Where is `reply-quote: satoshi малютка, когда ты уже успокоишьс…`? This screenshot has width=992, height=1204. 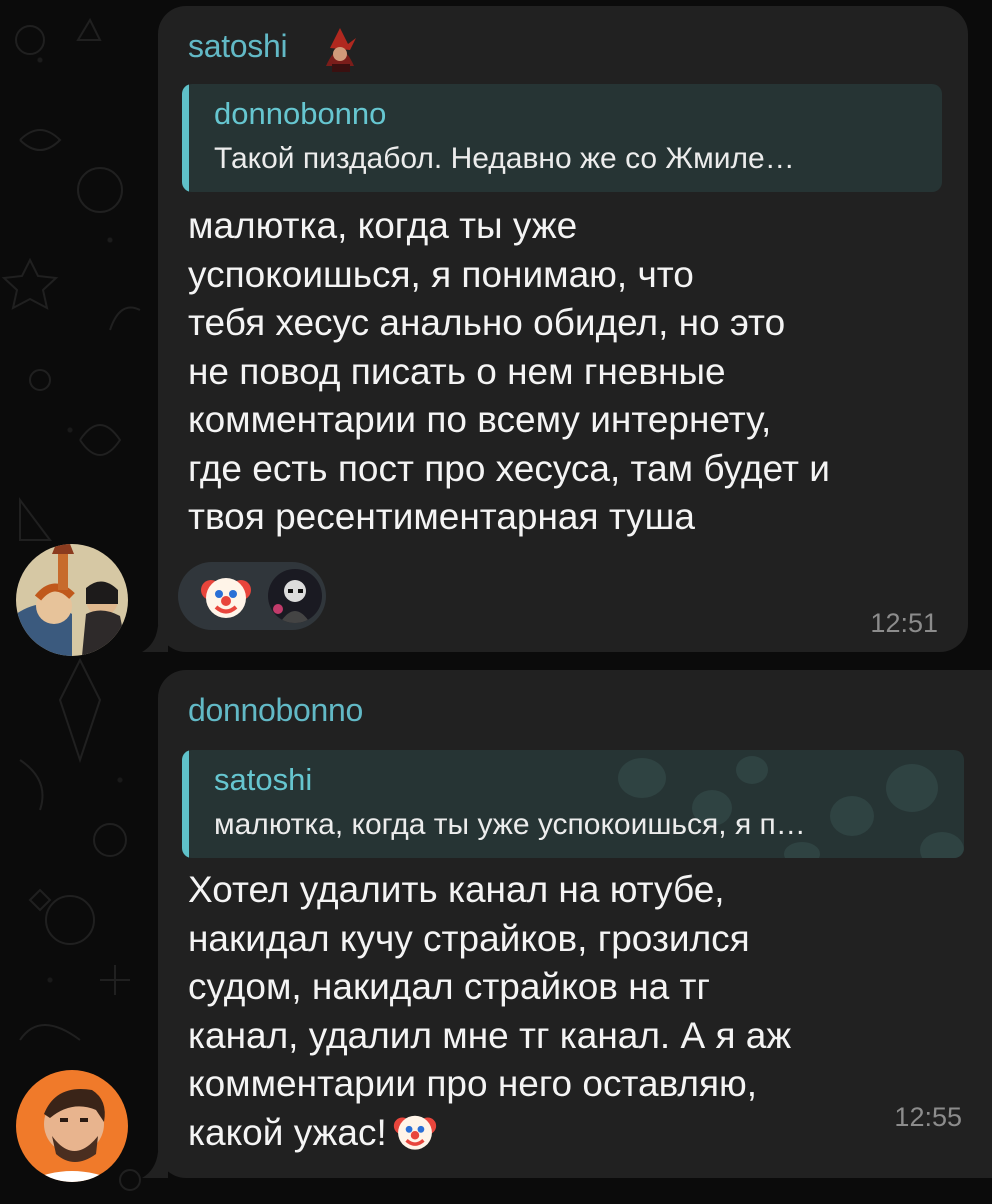 reply-quote: satoshi малютка, когда ты уже успокоишьс… is located at coordinates (573, 804).